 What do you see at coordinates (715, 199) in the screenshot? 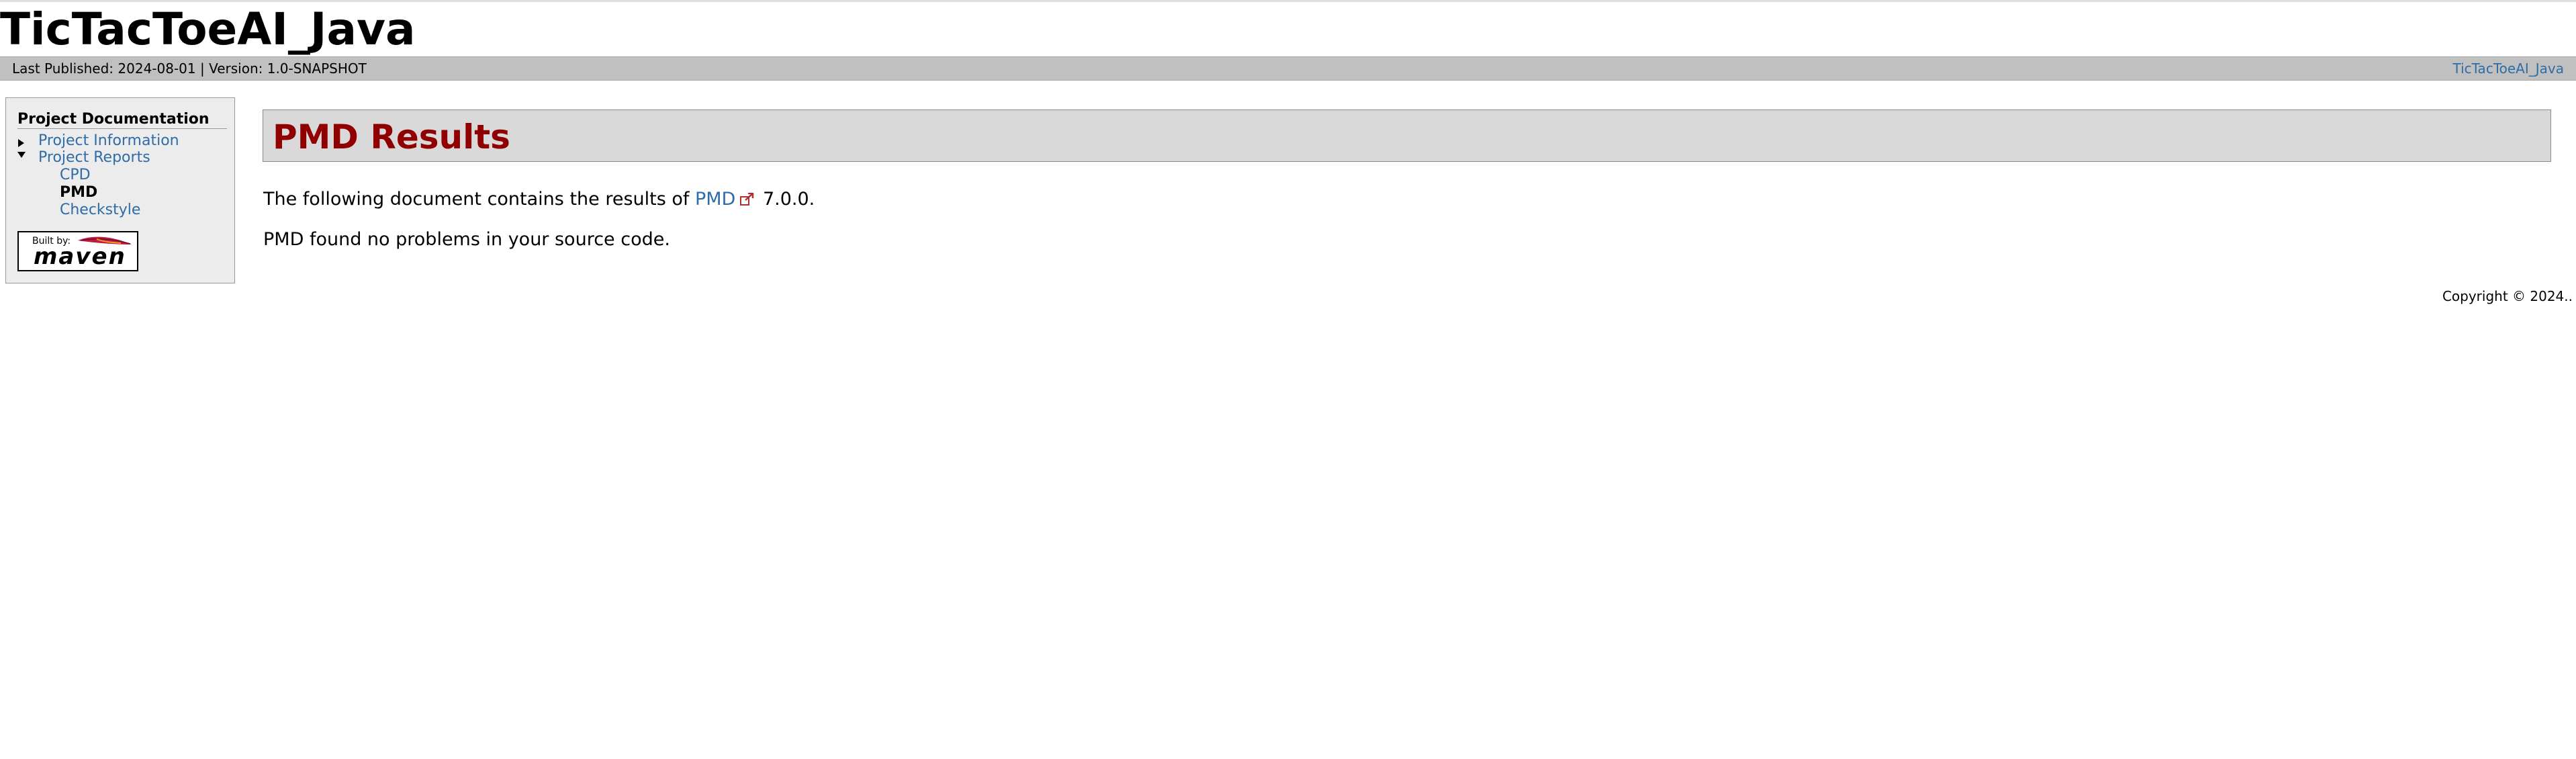
I see `pmd-link: PMD` at bounding box center [715, 199].